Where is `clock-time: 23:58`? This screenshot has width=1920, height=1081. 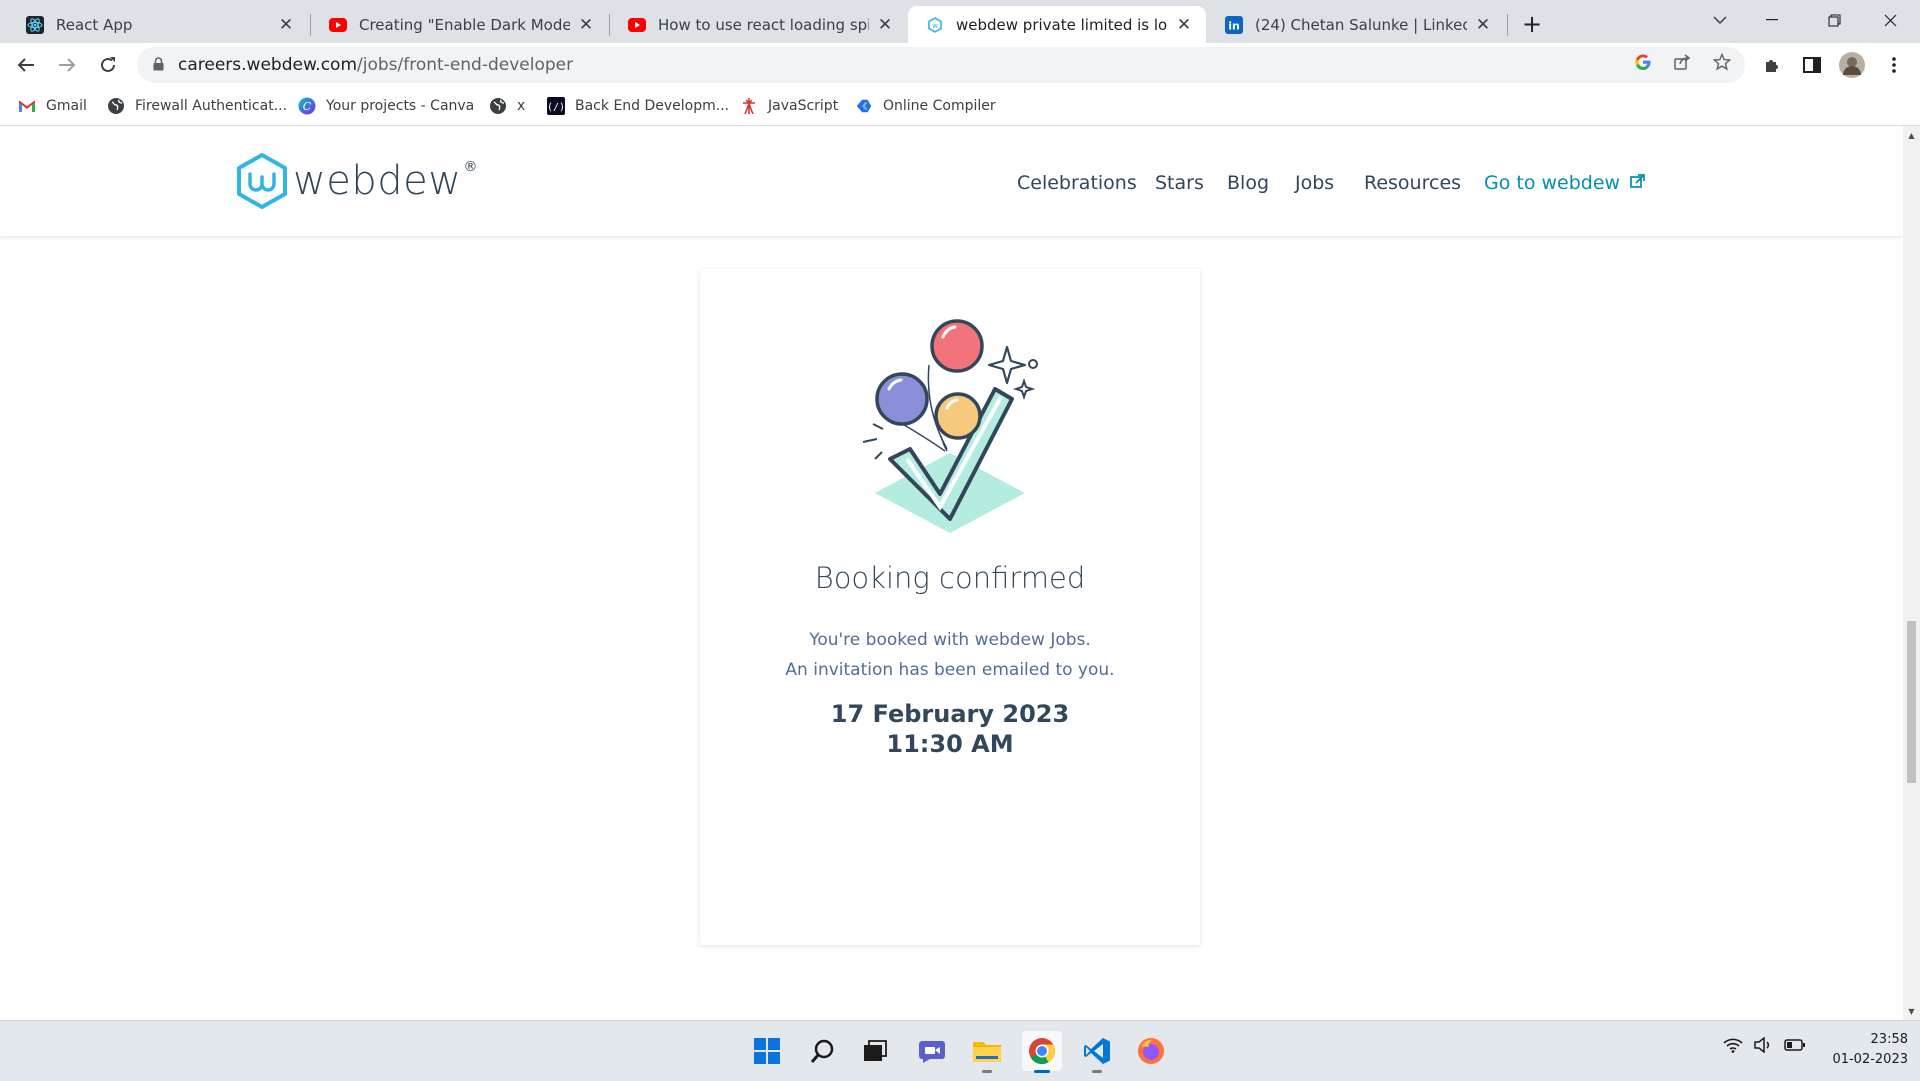 clock-time: 23:58 is located at coordinates (1889, 1039).